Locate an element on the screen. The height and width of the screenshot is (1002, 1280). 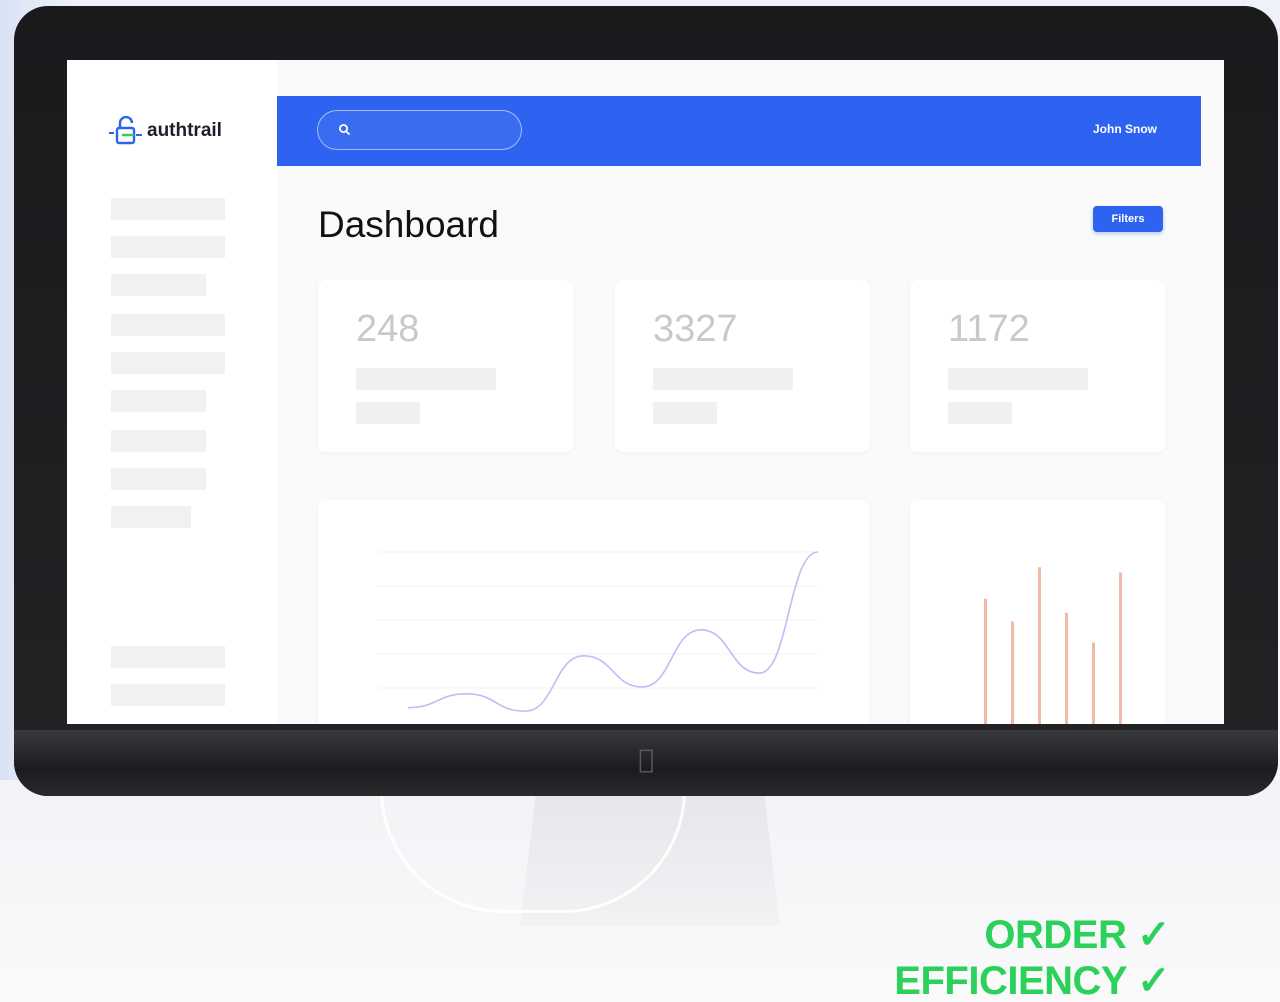
brand-logo: authtrail is located at coordinates (165, 131).